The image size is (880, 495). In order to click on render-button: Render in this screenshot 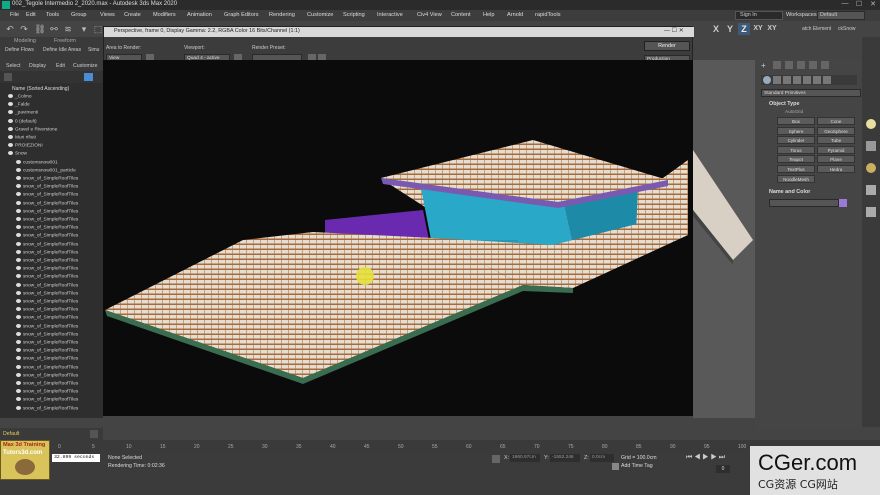, I will do `click(667, 46)`.